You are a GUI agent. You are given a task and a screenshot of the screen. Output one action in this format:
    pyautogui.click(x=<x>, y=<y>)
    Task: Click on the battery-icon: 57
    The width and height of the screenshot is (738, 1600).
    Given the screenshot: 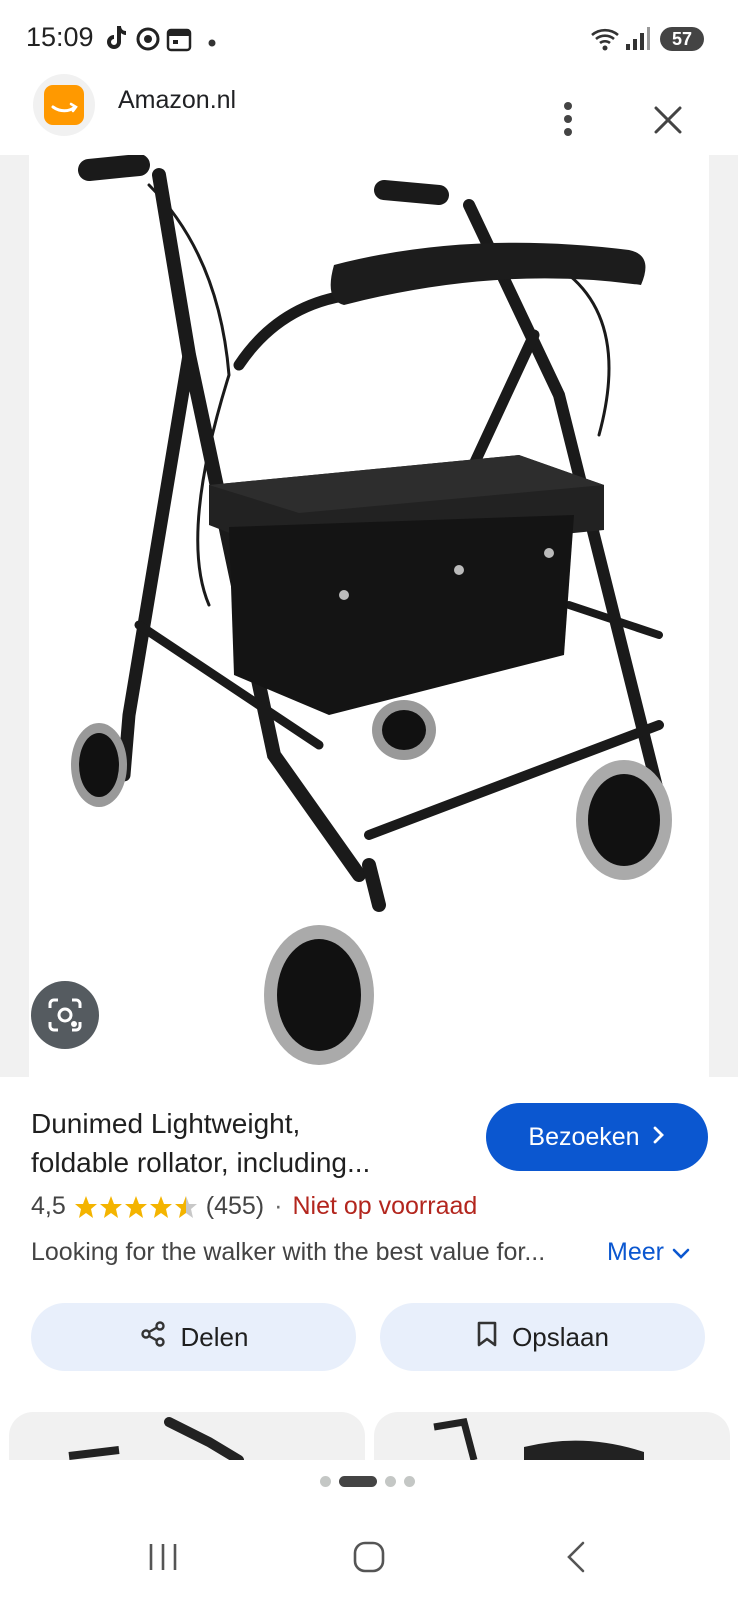 What is the action you would take?
    pyautogui.click(x=682, y=39)
    